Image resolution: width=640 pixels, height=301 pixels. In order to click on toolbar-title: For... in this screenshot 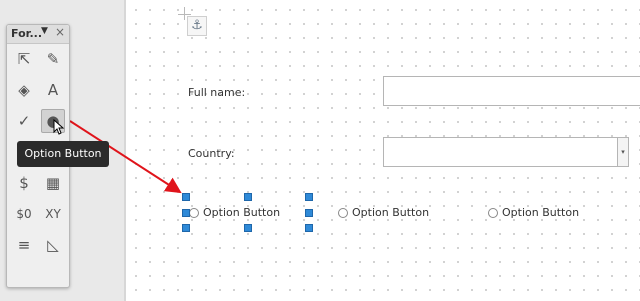, I will do `click(27, 33)`.